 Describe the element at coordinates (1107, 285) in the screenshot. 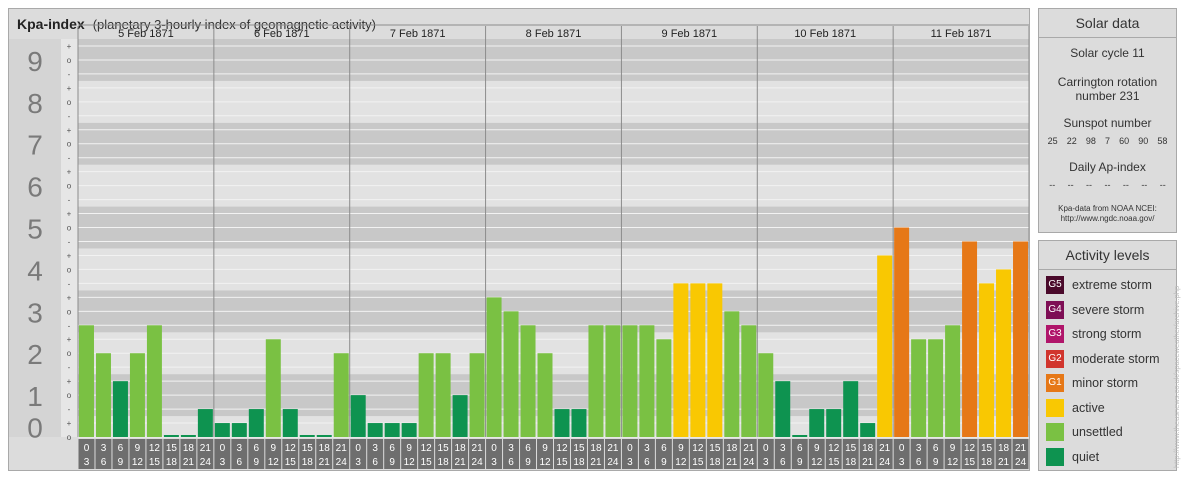

I see `activity-level-item: G5 extreme storm` at that location.